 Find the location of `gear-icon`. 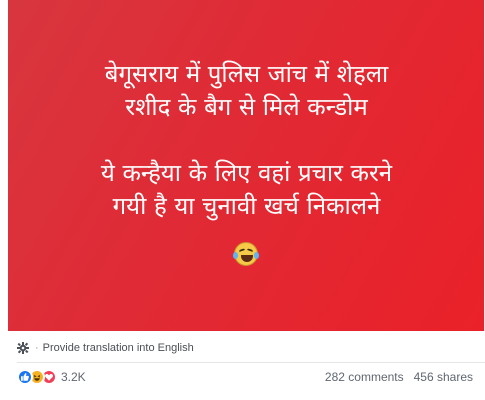

gear-icon is located at coordinates (23, 348).